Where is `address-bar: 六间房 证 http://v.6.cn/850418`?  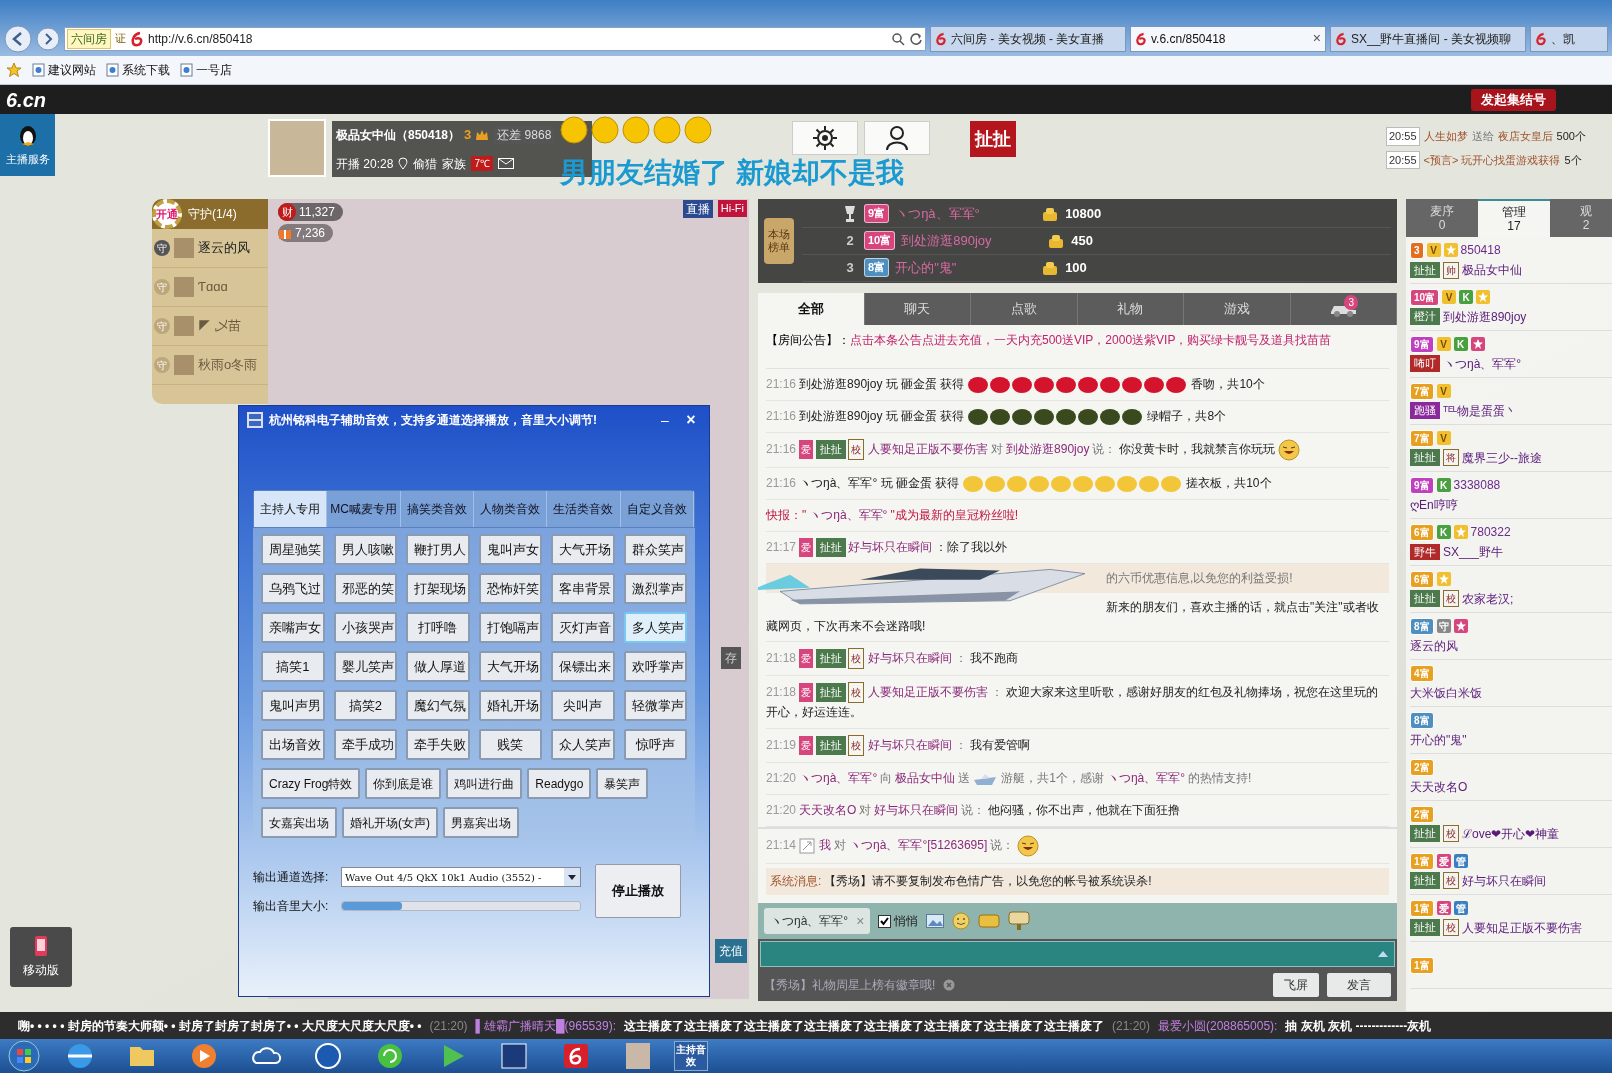 address-bar: 六间房 证 http://v.6.cn/850418 is located at coordinates (495, 38).